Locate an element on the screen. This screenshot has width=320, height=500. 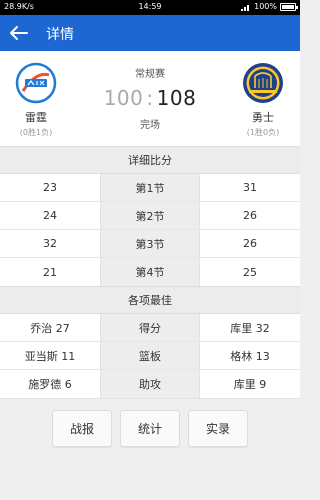
score-center: 常规赛 100:108 完场 is located at coordinates (150, 98).